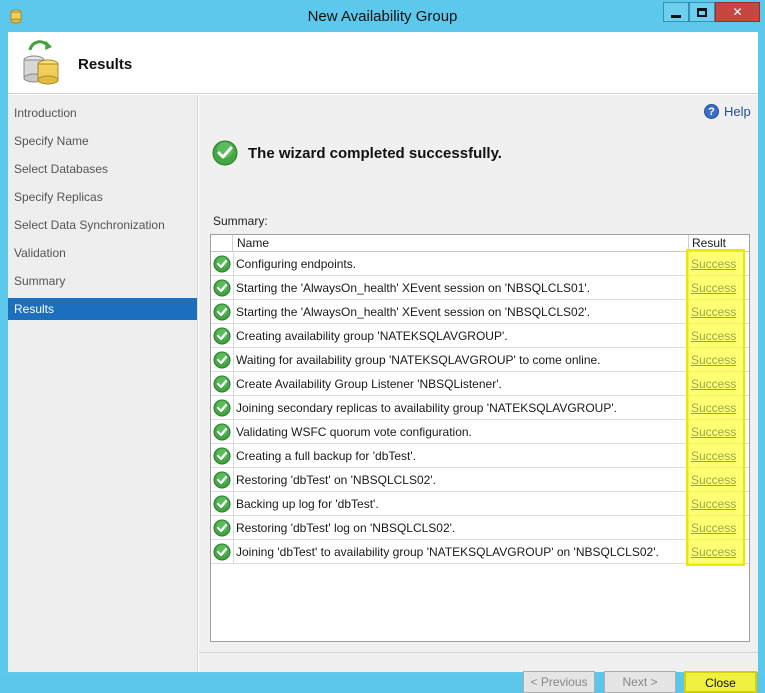 The height and width of the screenshot is (693, 765). What do you see at coordinates (102, 197) in the screenshot?
I see `sidebar-item-specify-replicas: Specify Replicas` at bounding box center [102, 197].